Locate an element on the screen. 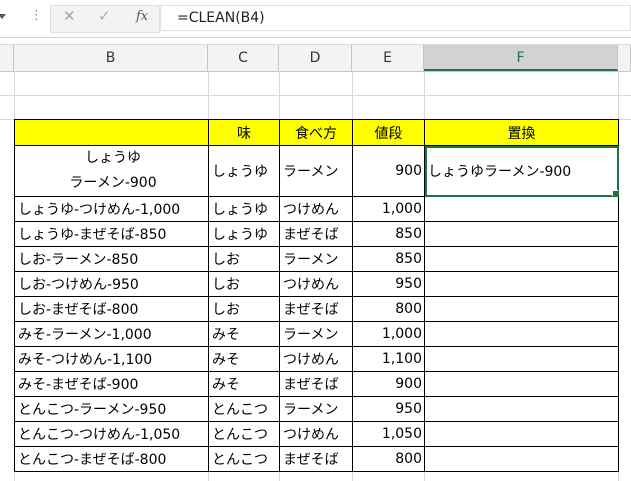 The width and height of the screenshot is (631, 481). header-cell-b is located at coordinates (111, 132).